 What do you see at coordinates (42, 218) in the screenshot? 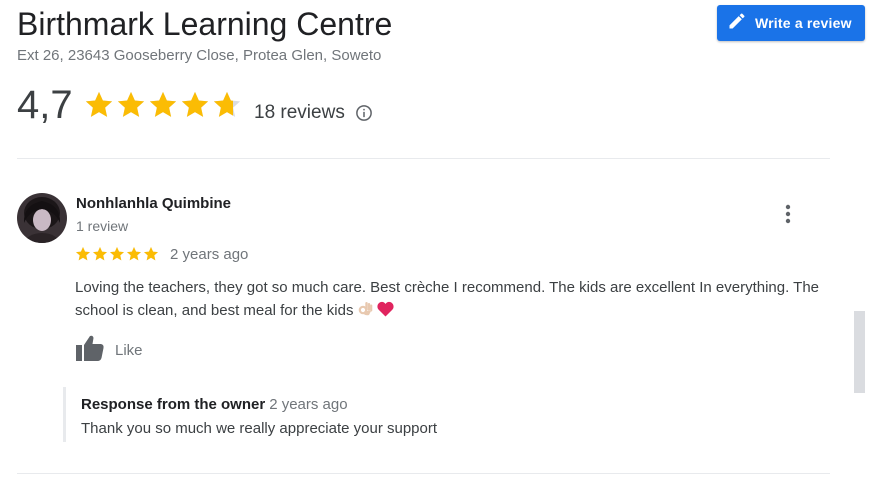
I see `avatar` at bounding box center [42, 218].